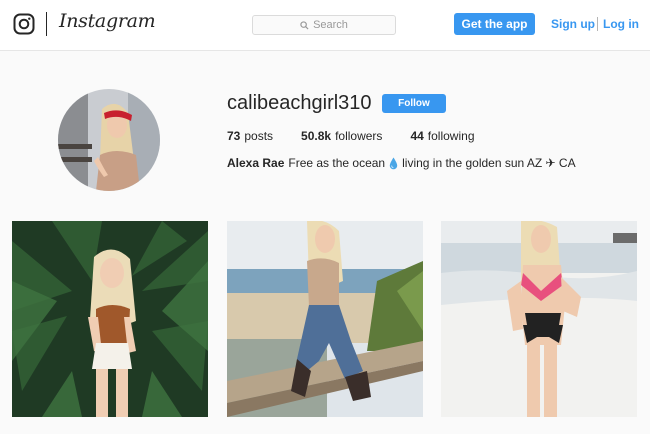  I want to click on stat-followers: 50.8k followers, so click(341, 136).